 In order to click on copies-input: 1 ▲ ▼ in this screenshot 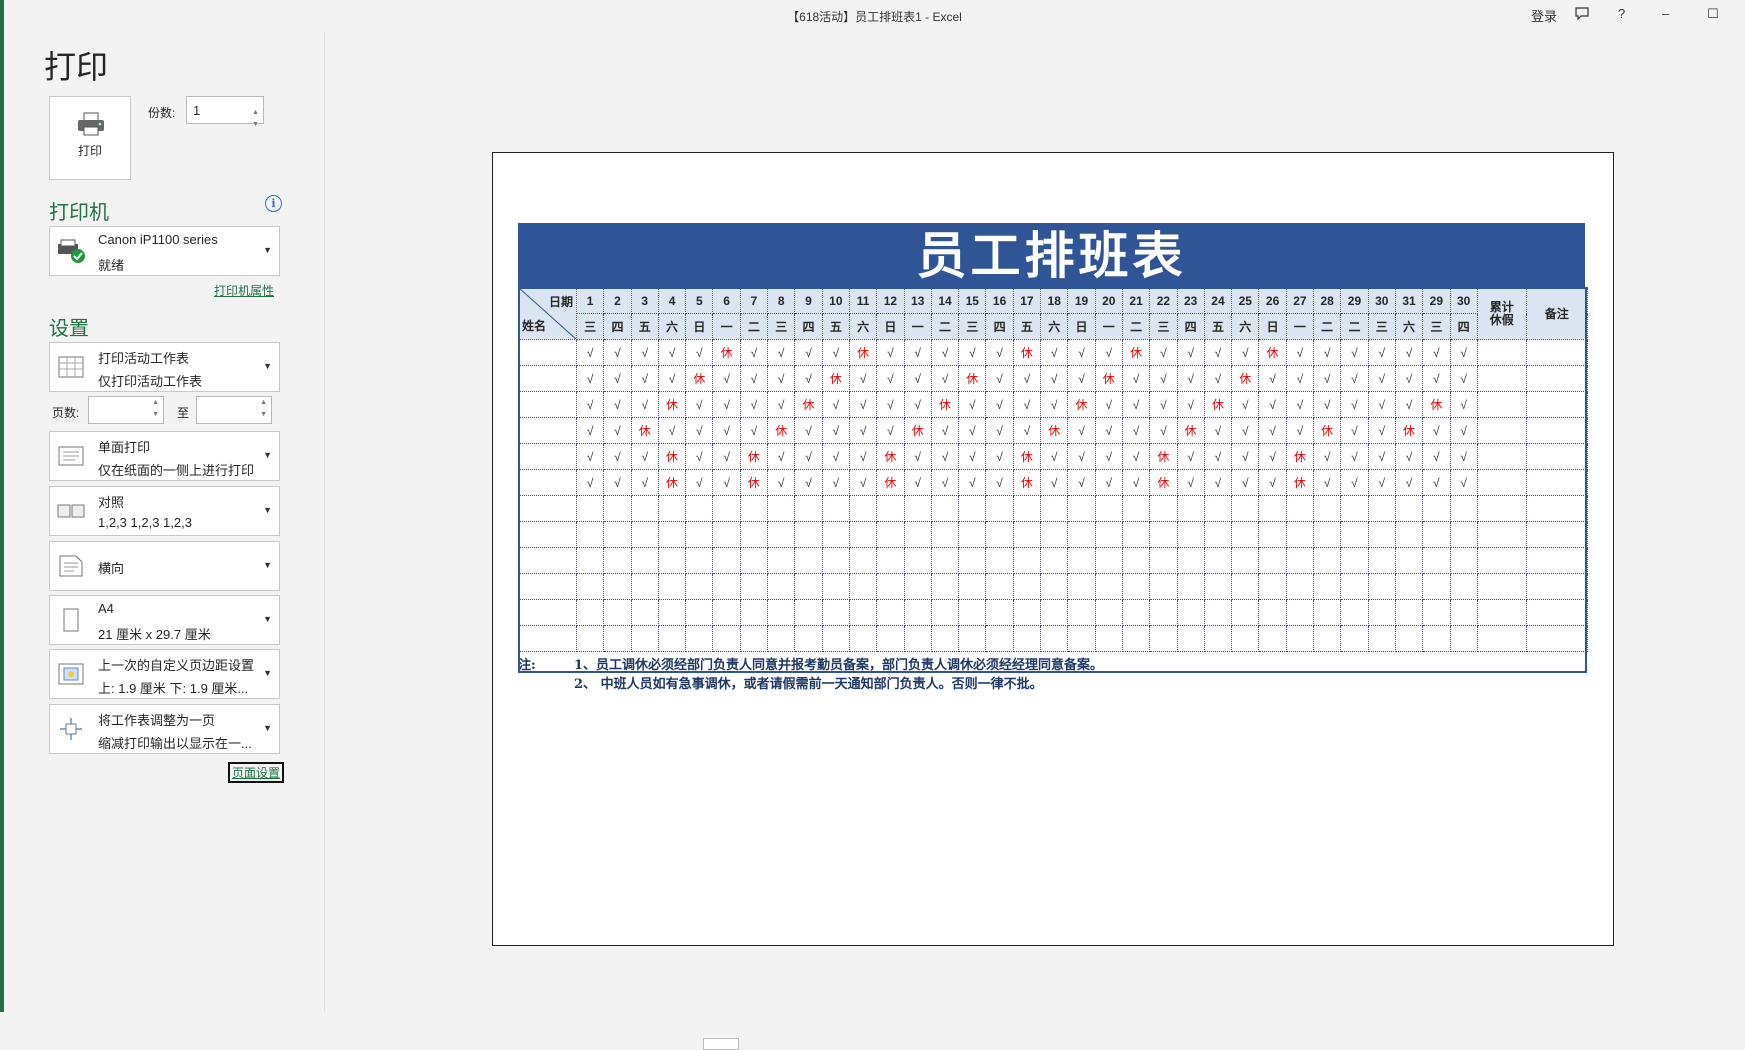, I will do `click(225, 112)`.